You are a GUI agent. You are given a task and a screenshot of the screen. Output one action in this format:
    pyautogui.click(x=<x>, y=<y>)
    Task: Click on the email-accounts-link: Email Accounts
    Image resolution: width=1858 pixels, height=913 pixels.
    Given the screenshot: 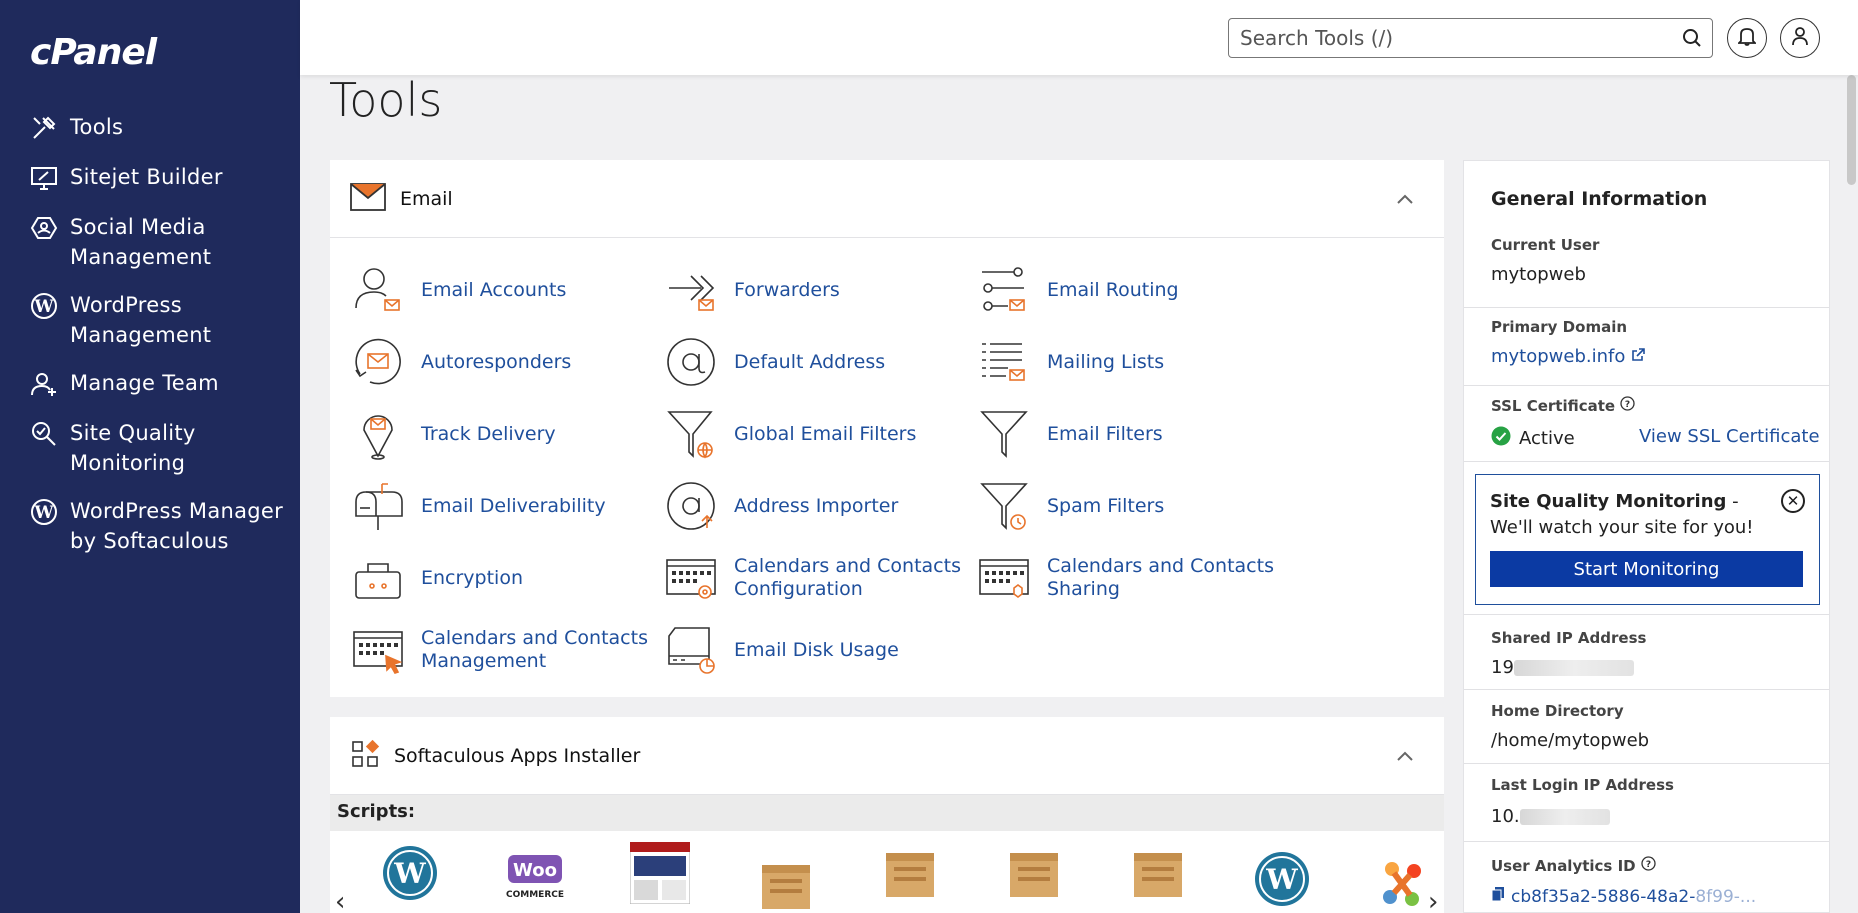 What is the action you would take?
    pyautogui.click(x=500, y=290)
    